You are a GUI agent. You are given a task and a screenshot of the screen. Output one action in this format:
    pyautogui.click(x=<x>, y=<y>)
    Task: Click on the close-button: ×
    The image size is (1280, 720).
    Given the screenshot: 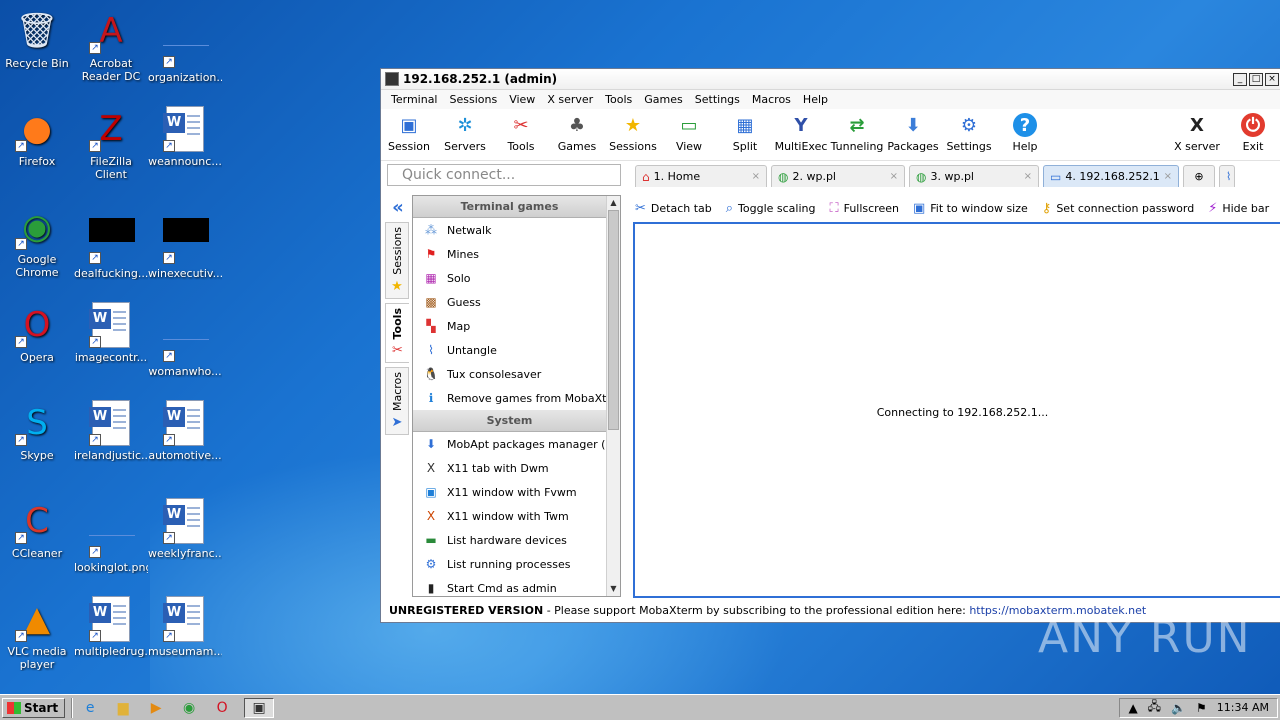 What is the action you would take?
    pyautogui.click(x=1272, y=79)
    